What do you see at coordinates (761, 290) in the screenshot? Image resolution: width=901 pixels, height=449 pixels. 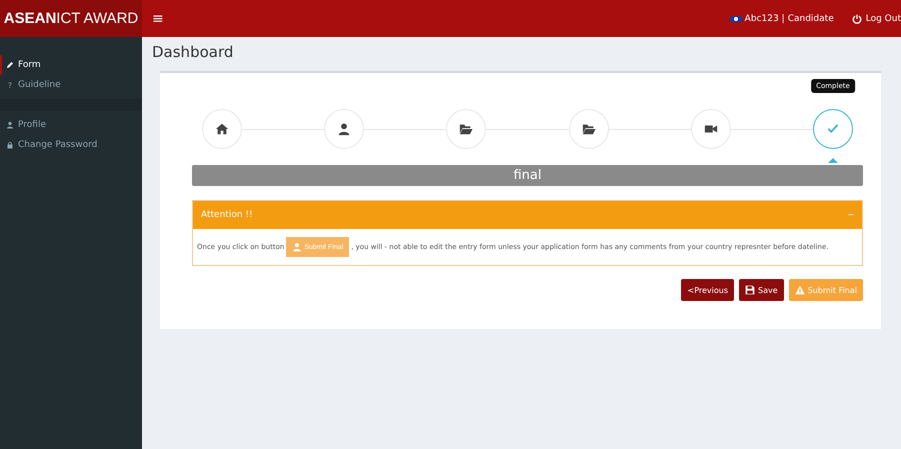 I see `save-button: Save` at bounding box center [761, 290].